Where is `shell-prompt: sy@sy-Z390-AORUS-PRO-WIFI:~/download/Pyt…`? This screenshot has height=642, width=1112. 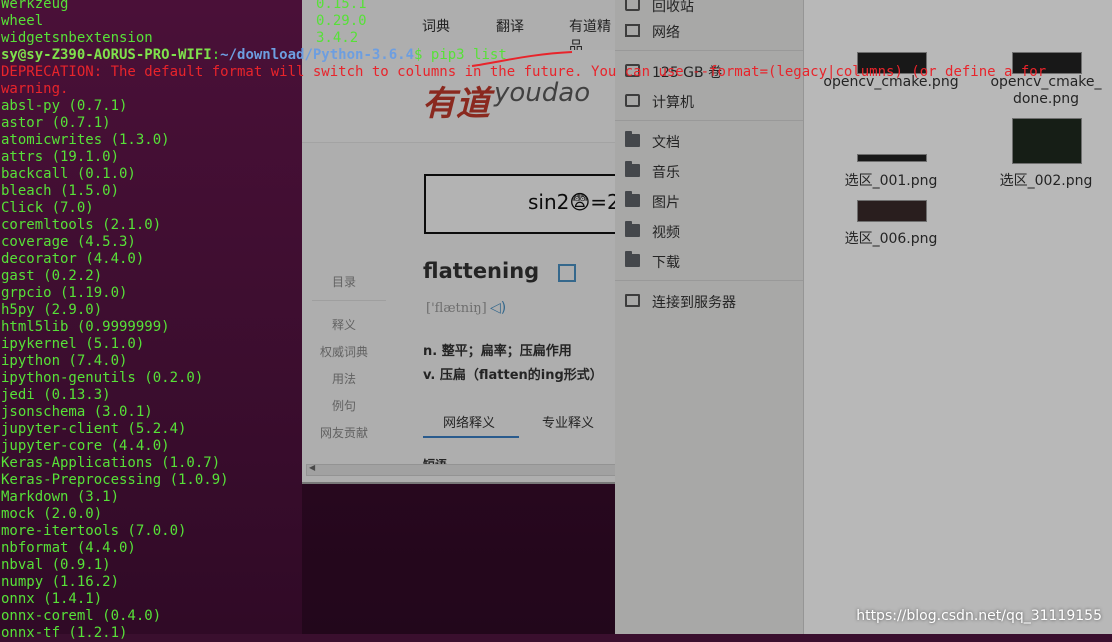 shell-prompt: sy@sy-Z390-AORUS-PRO-WIFI:~/download/Pyt… is located at coordinates (254, 55).